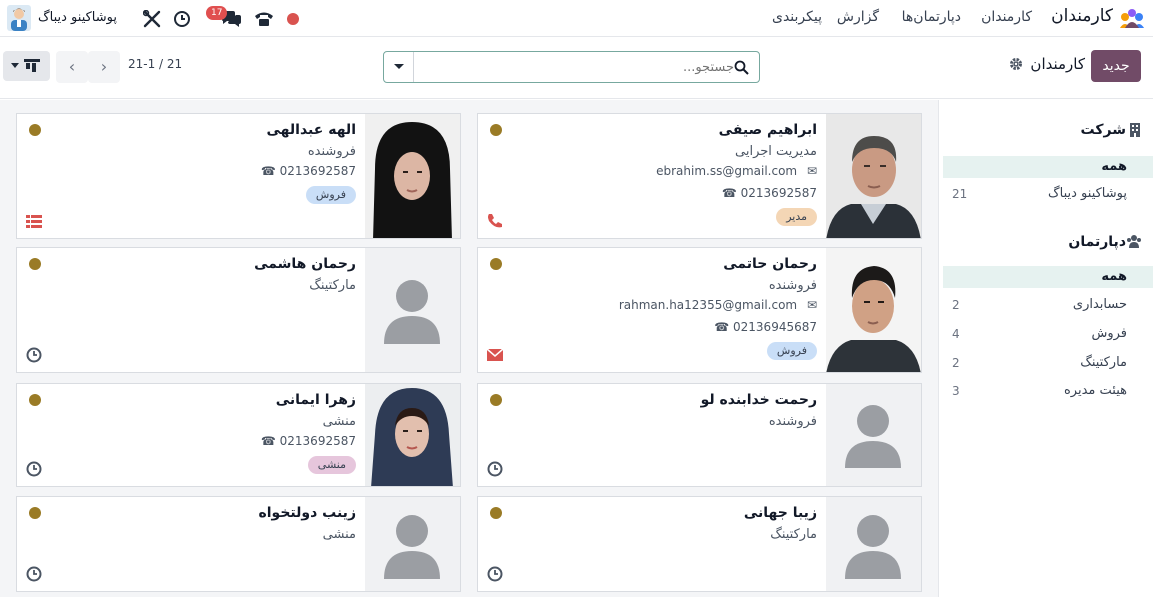 The height and width of the screenshot is (597, 1153). Describe the element at coordinates (1048, 277) in the screenshot. I see `department-filter-all: همه` at that location.